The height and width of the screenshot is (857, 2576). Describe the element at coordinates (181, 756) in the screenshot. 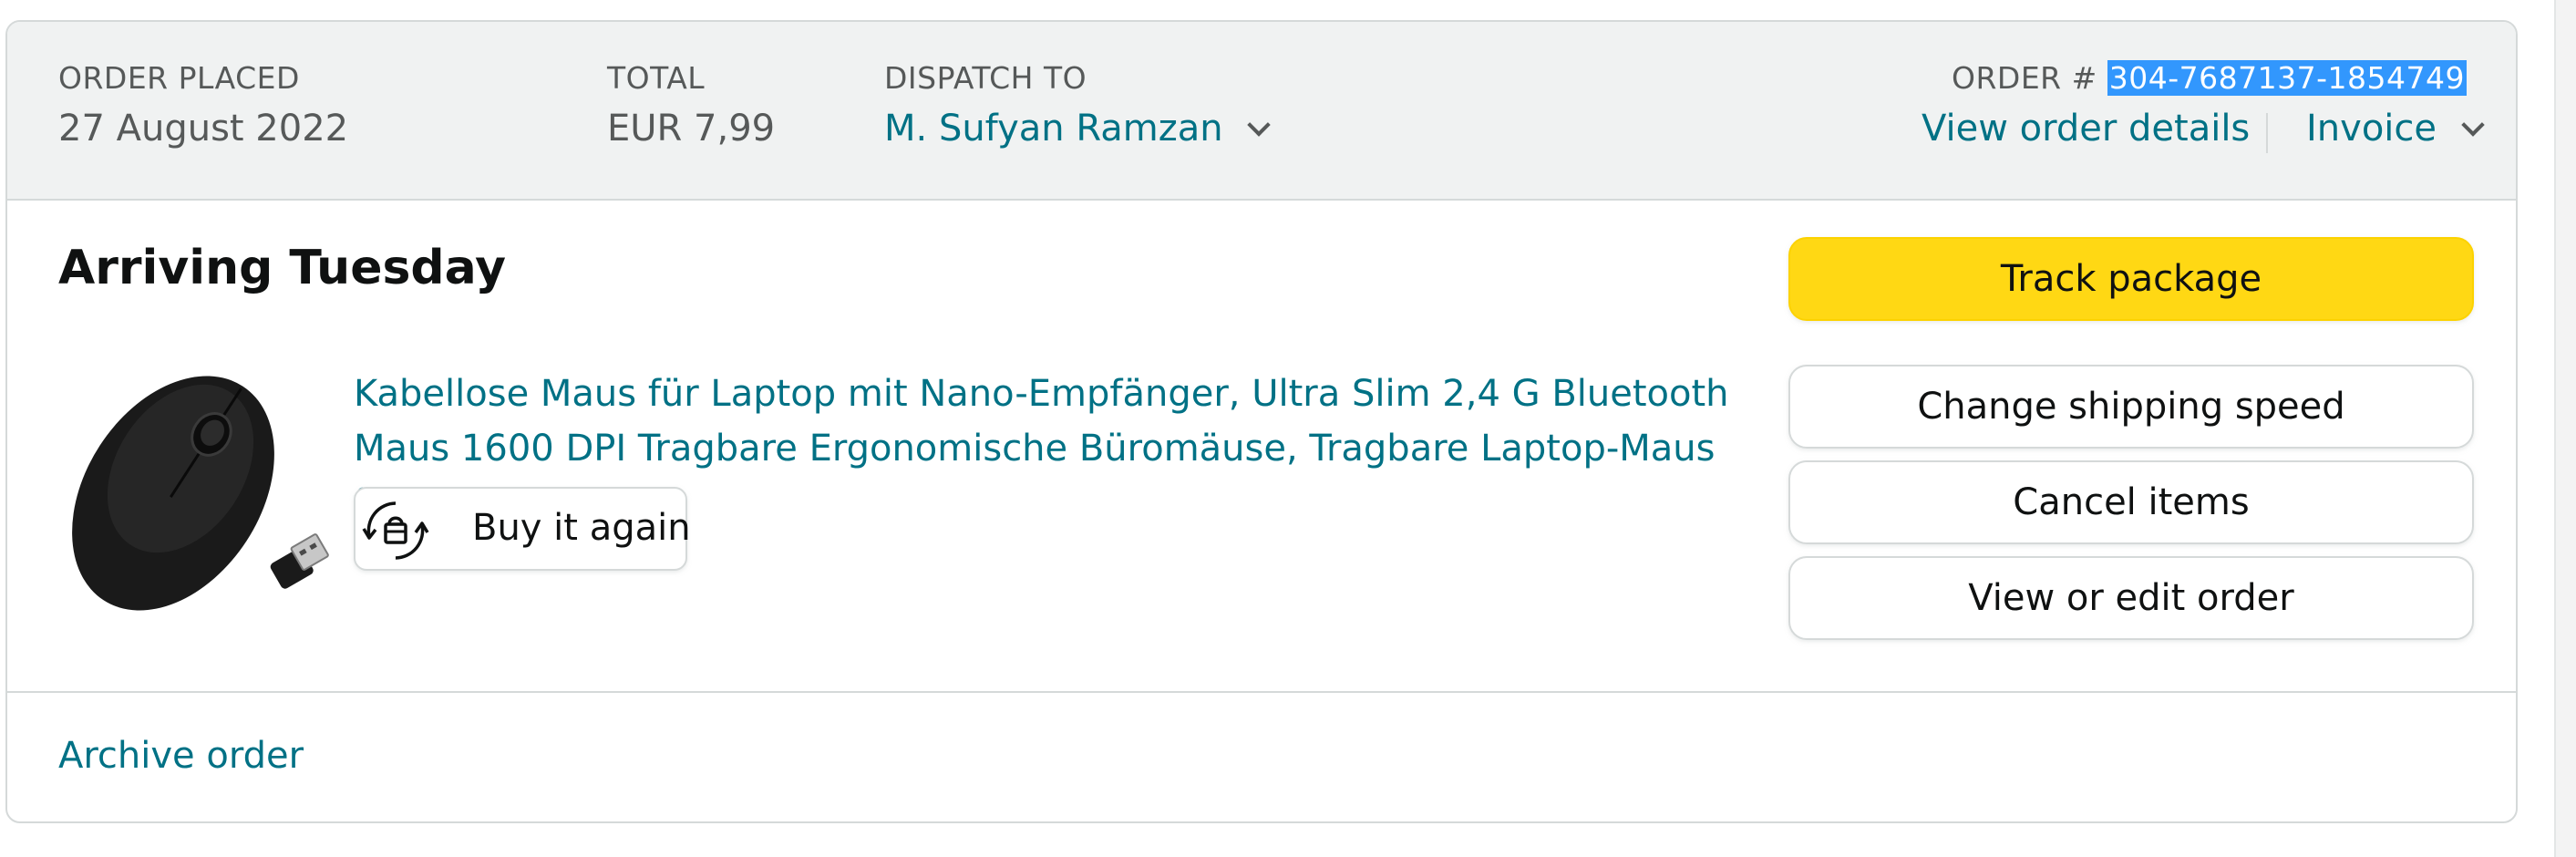

I see `archive-order-link: Archive order` at that location.